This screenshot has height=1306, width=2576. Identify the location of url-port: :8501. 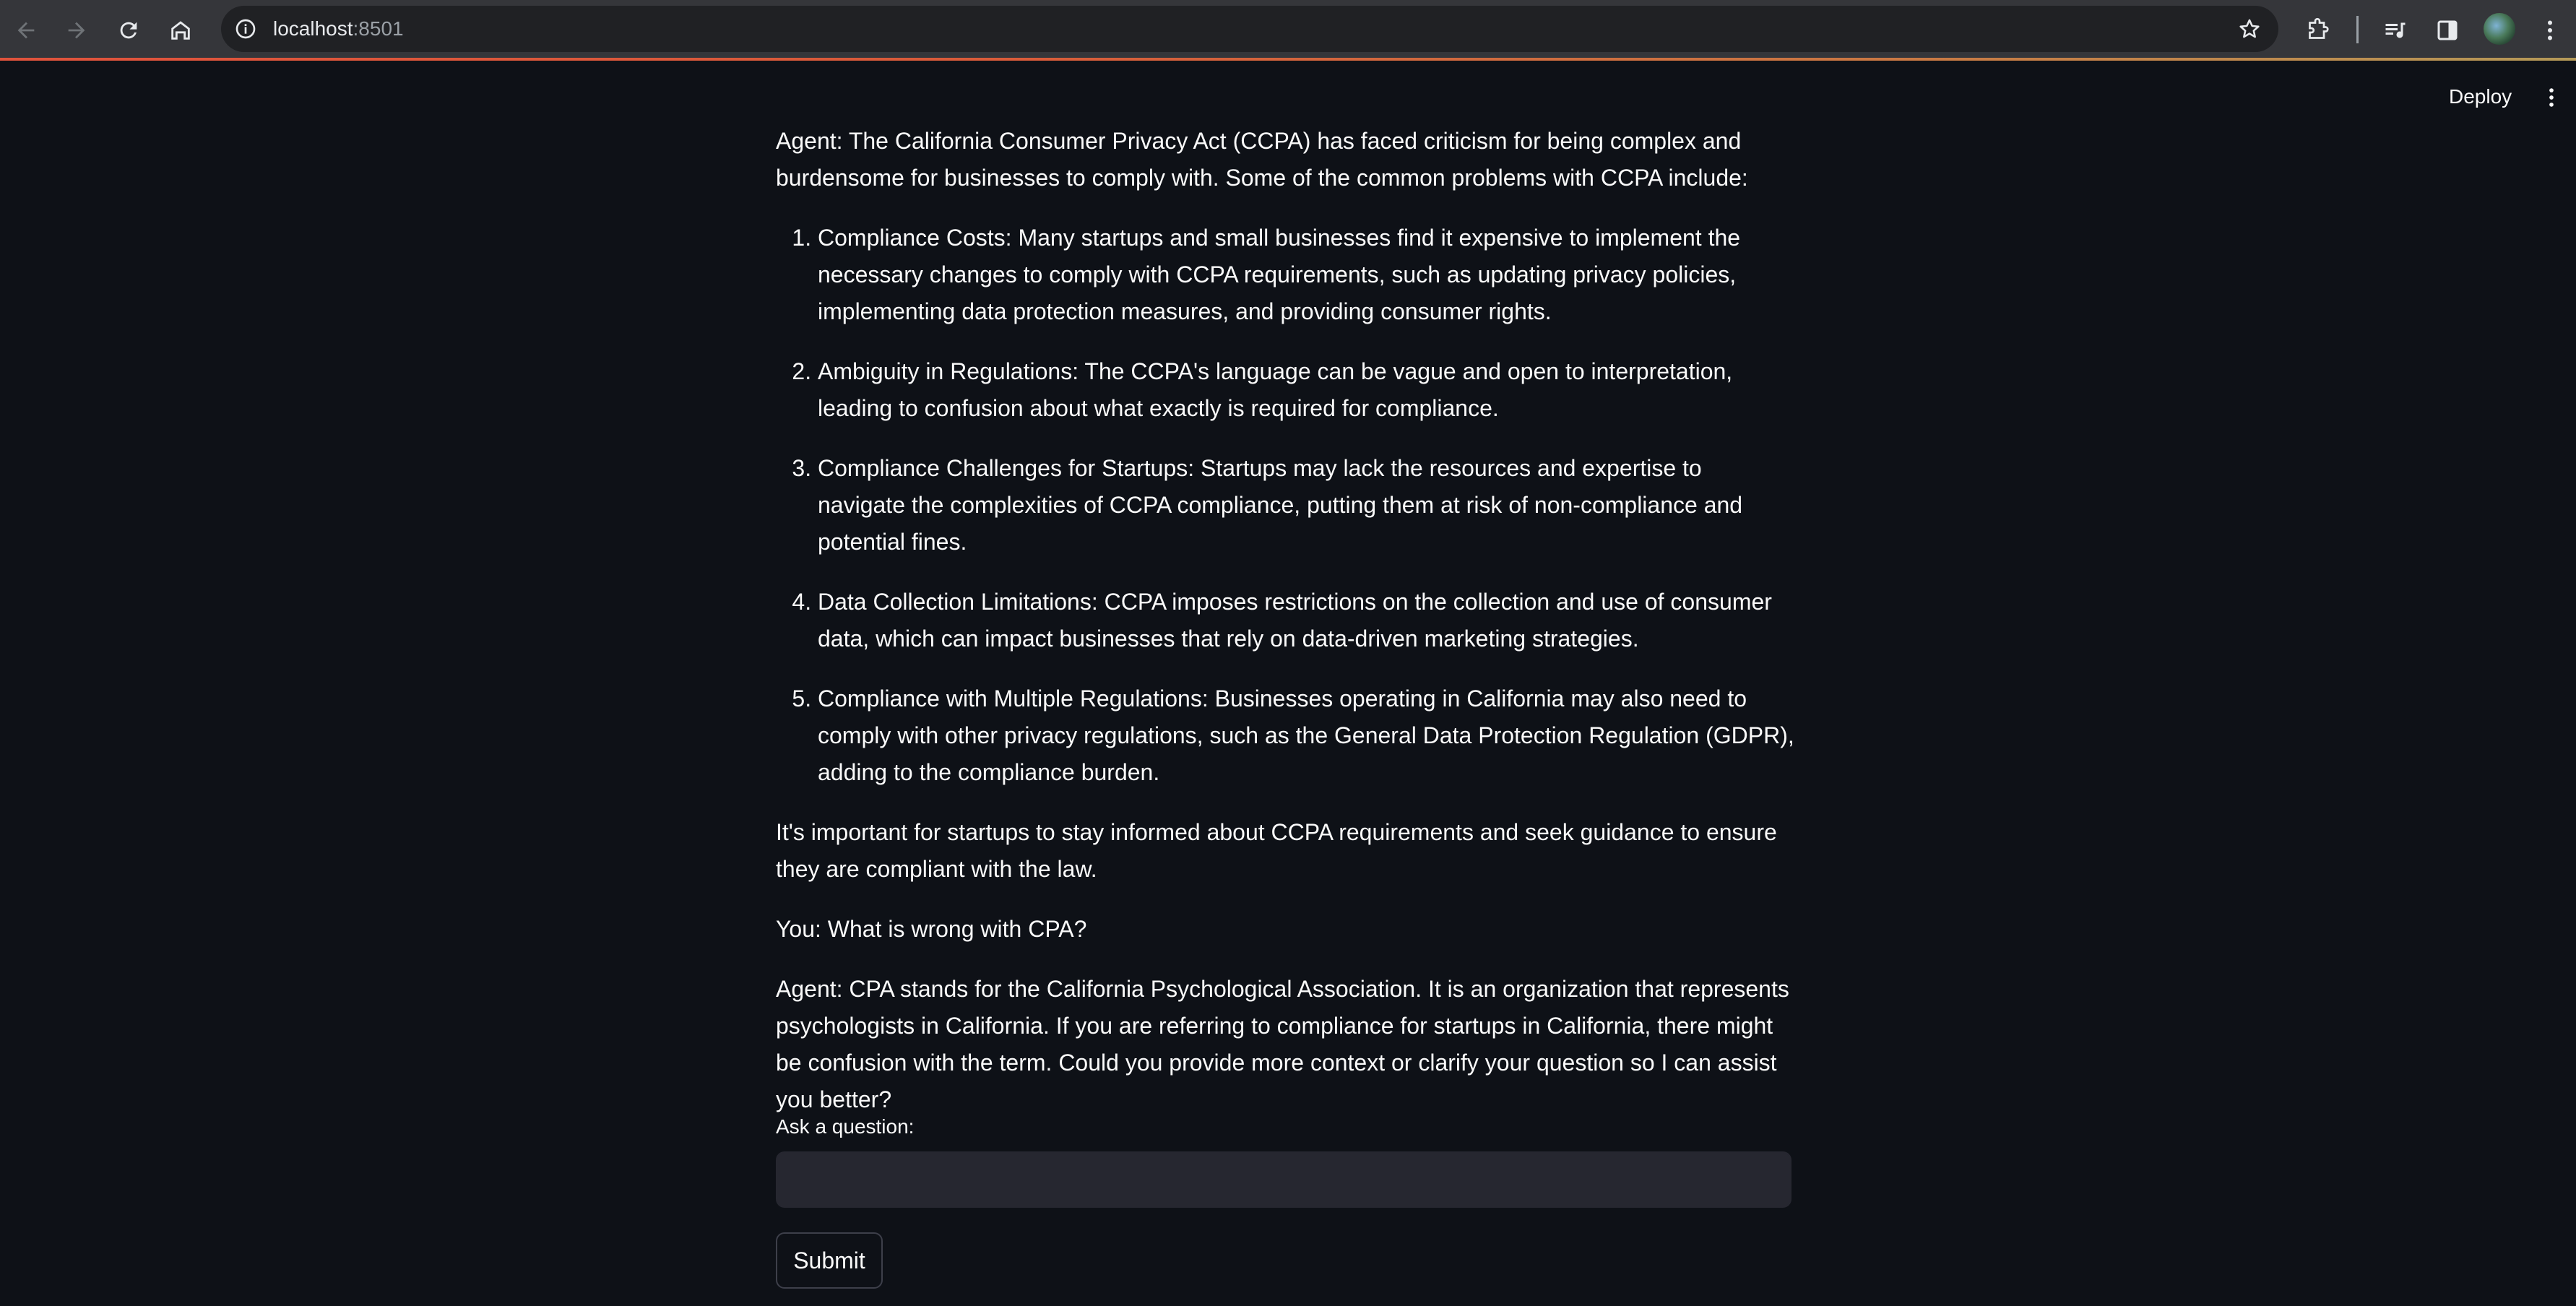
(378, 29).